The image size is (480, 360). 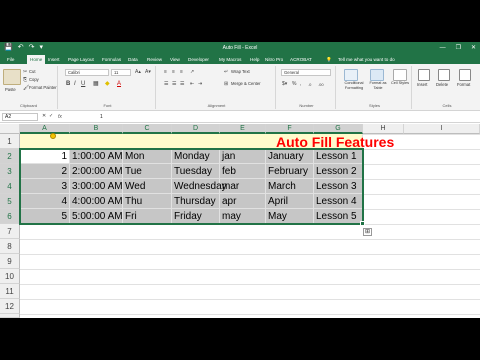 I want to click on cell-g4: Lesson 3, so click(x=338, y=186).